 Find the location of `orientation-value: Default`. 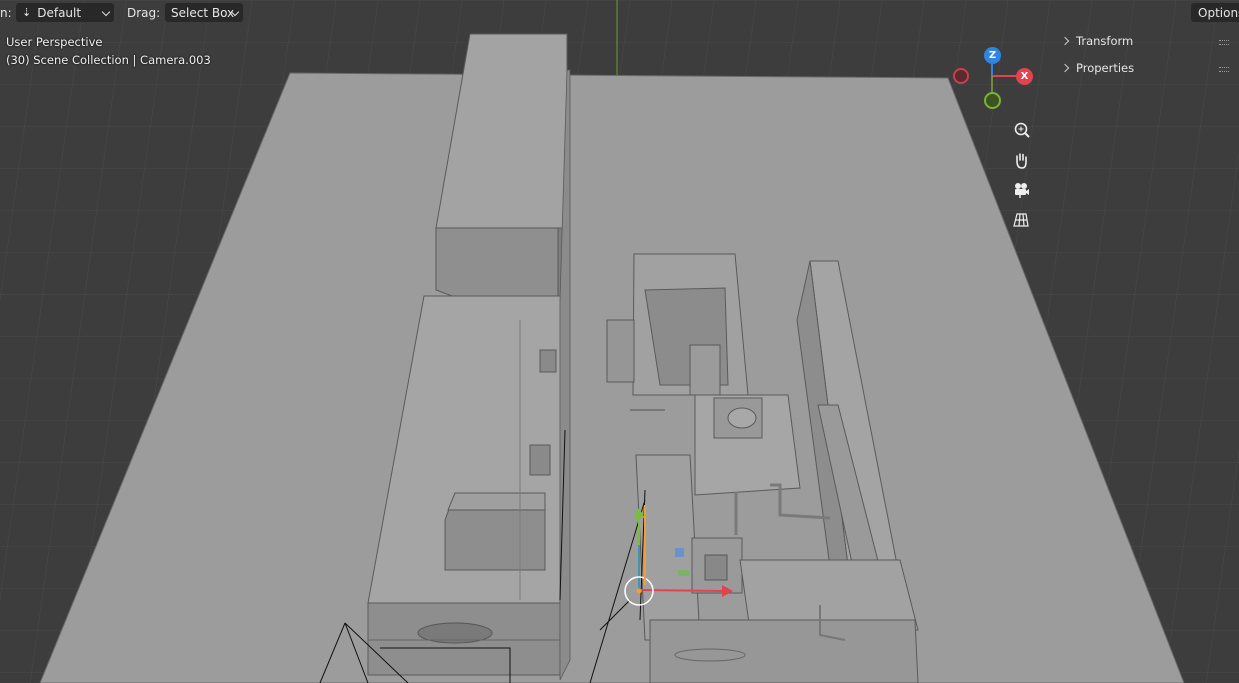

orientation-value: Default is located at coordinates (59, 12).